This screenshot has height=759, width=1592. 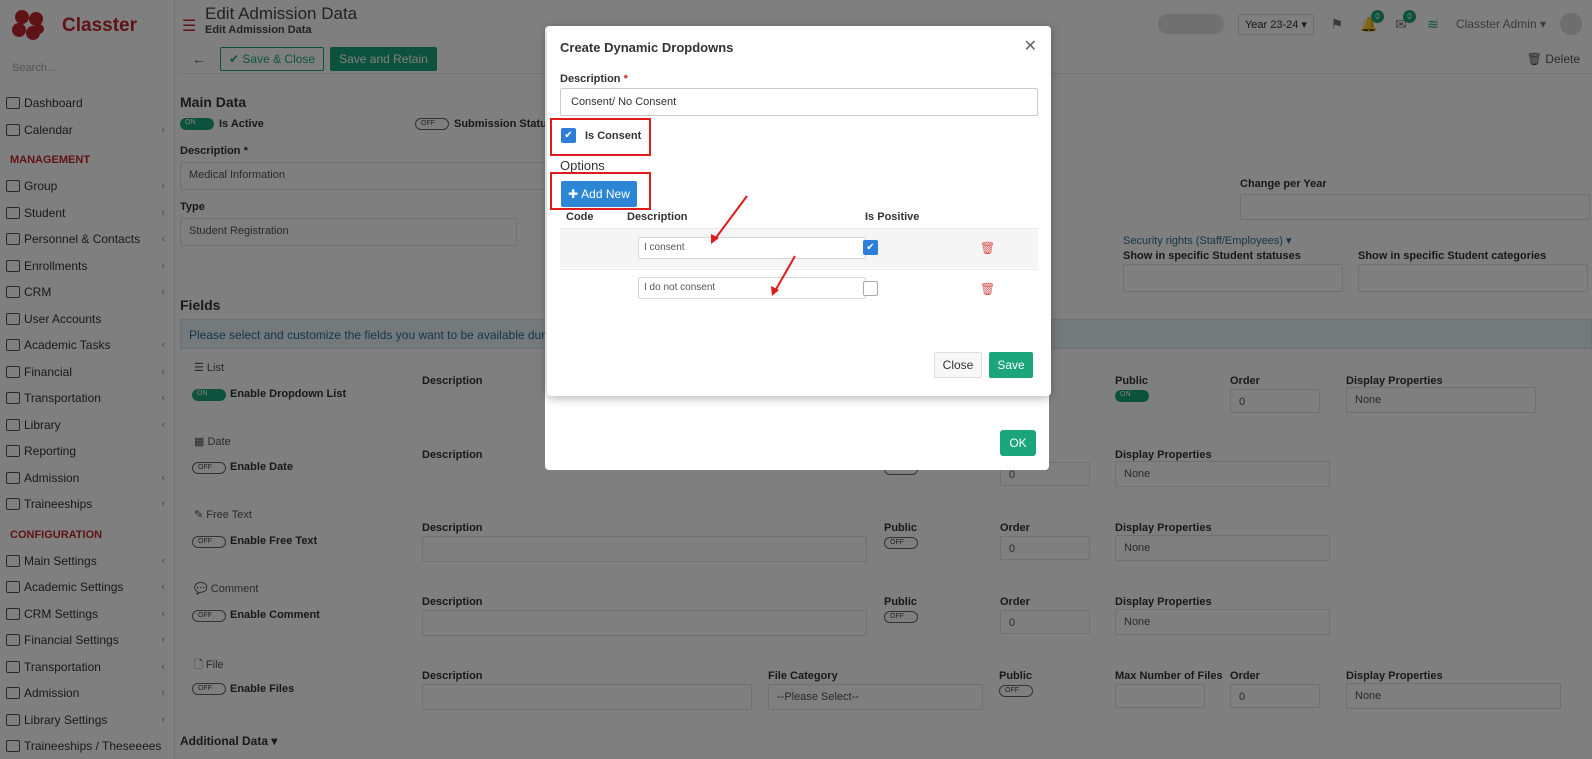 What do you see at coordinates (1011, 365) in the screenshot?
I see `save-button: Save` at bounding box center [1011, 365].